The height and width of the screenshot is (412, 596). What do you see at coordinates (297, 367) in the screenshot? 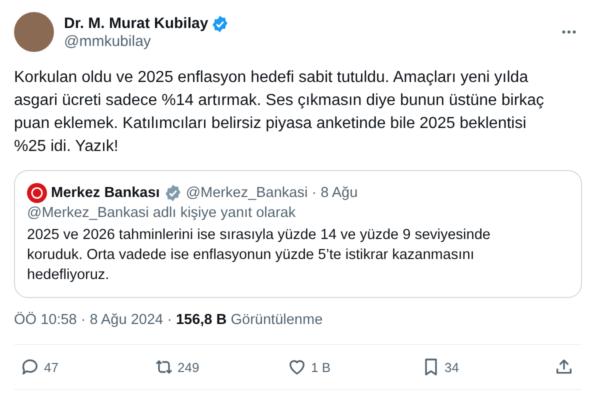
I see `heart-icon` at bounding box center [297, 367].